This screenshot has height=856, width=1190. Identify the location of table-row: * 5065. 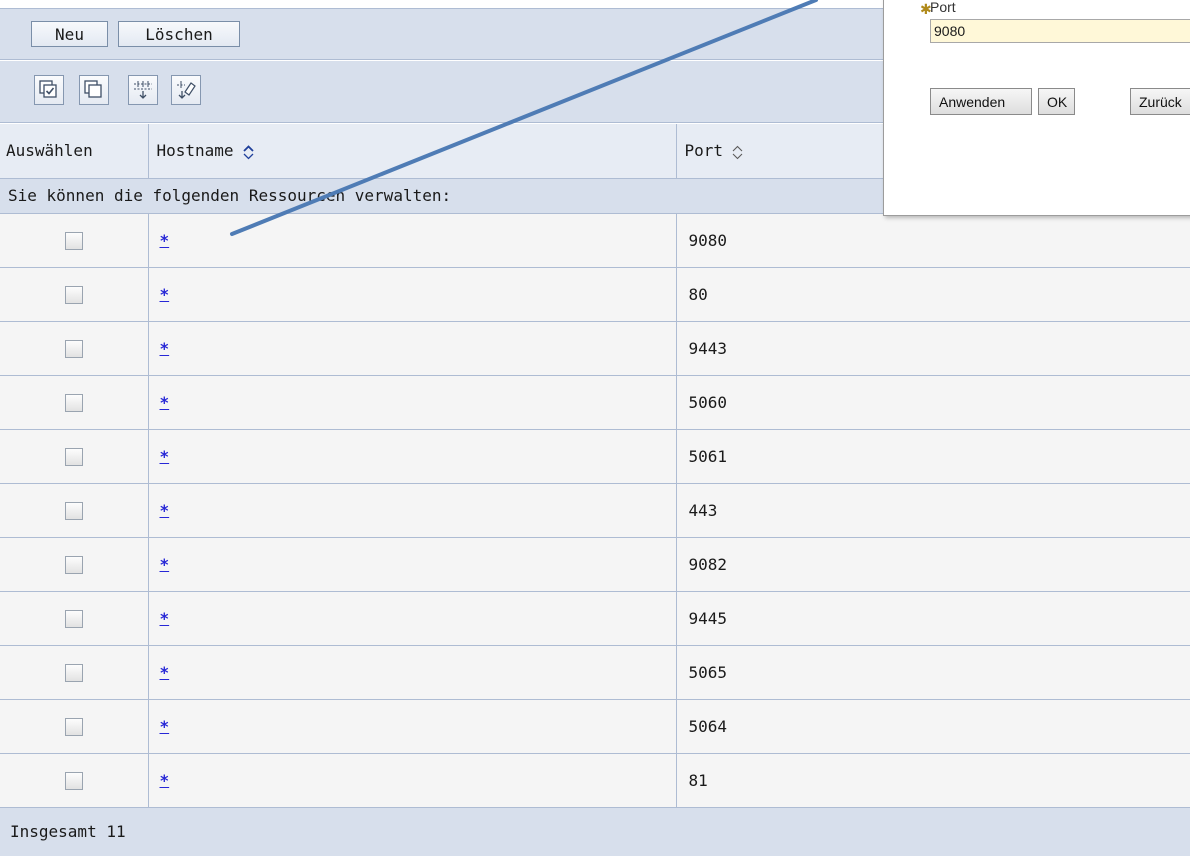
(595, 672).